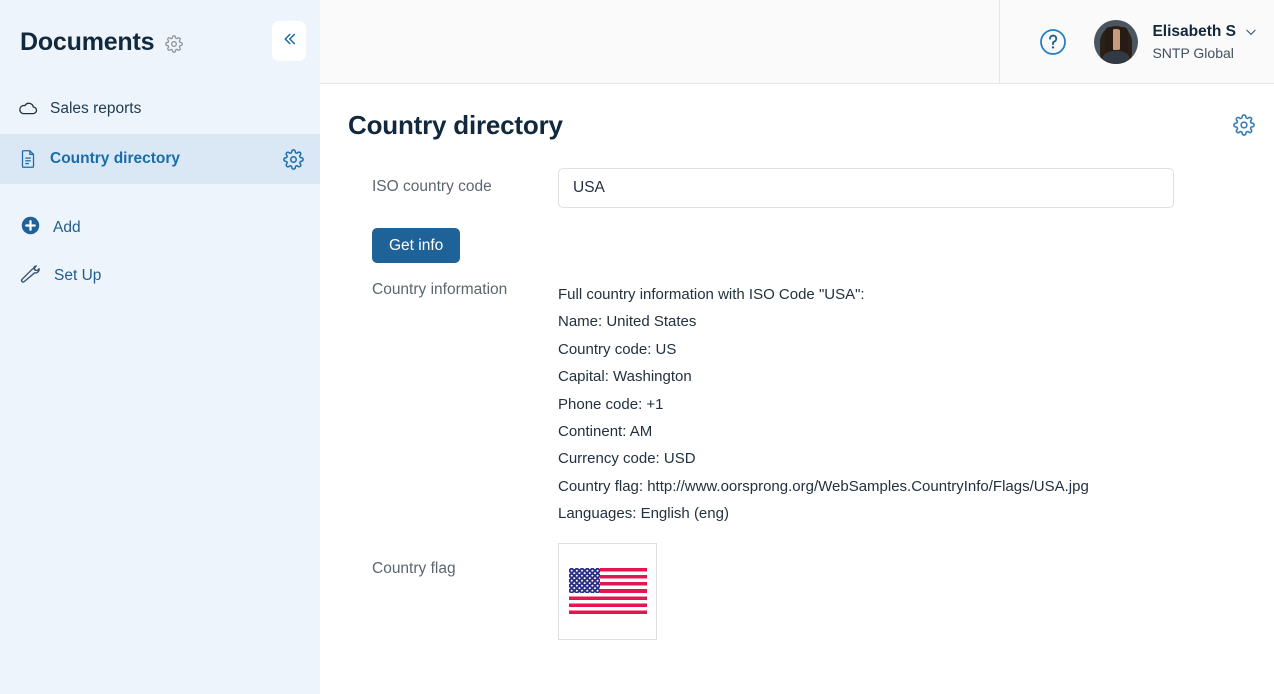 The image size is (1274, 694). I want to click on question-mark-circle-icon, so click(1053, 42).